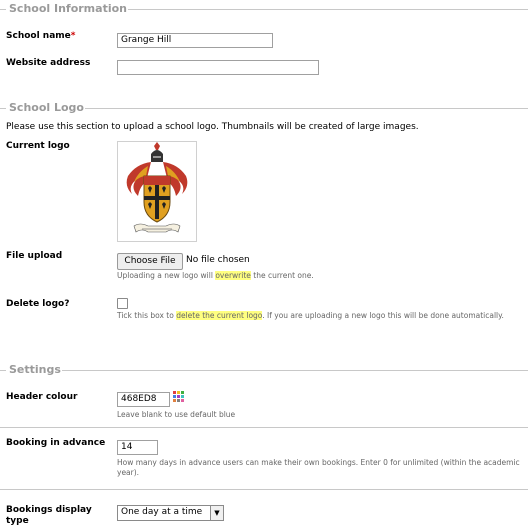 The width and height of the screenshot is (528, 528). What do you see at coordinates (157, 187) in the screenshot?
I see `school-crest-icon` at bounding box center [157, 187].